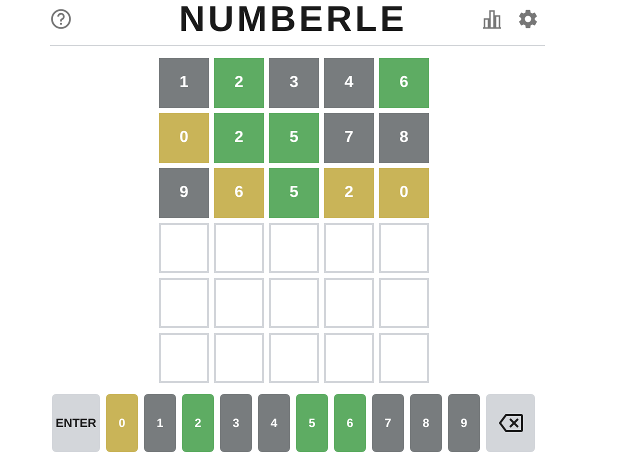  I want to click on stats-icon, so click(492, 19).